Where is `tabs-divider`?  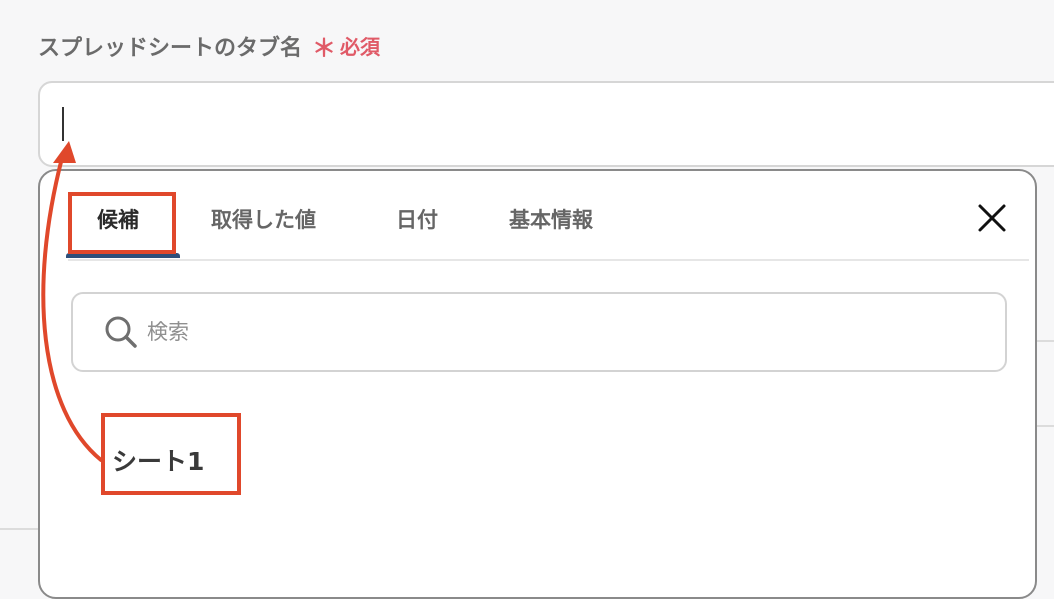 tabs-divider is located at coordinates (548, 260).